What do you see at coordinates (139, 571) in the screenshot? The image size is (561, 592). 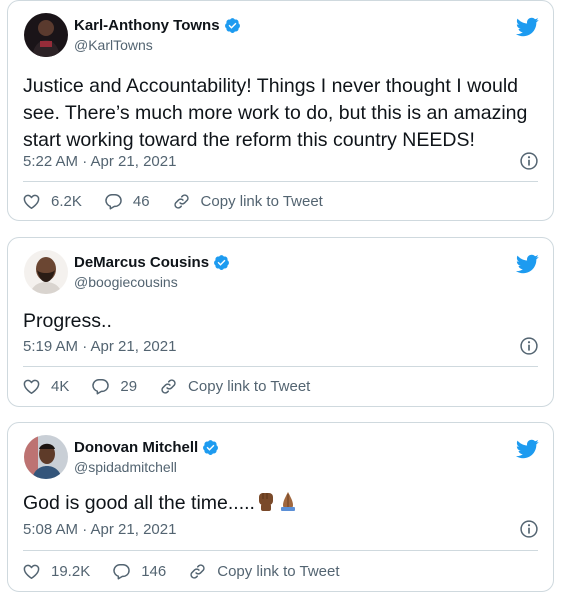 I see `reply-button: 146` at bounding box center [139, 571].